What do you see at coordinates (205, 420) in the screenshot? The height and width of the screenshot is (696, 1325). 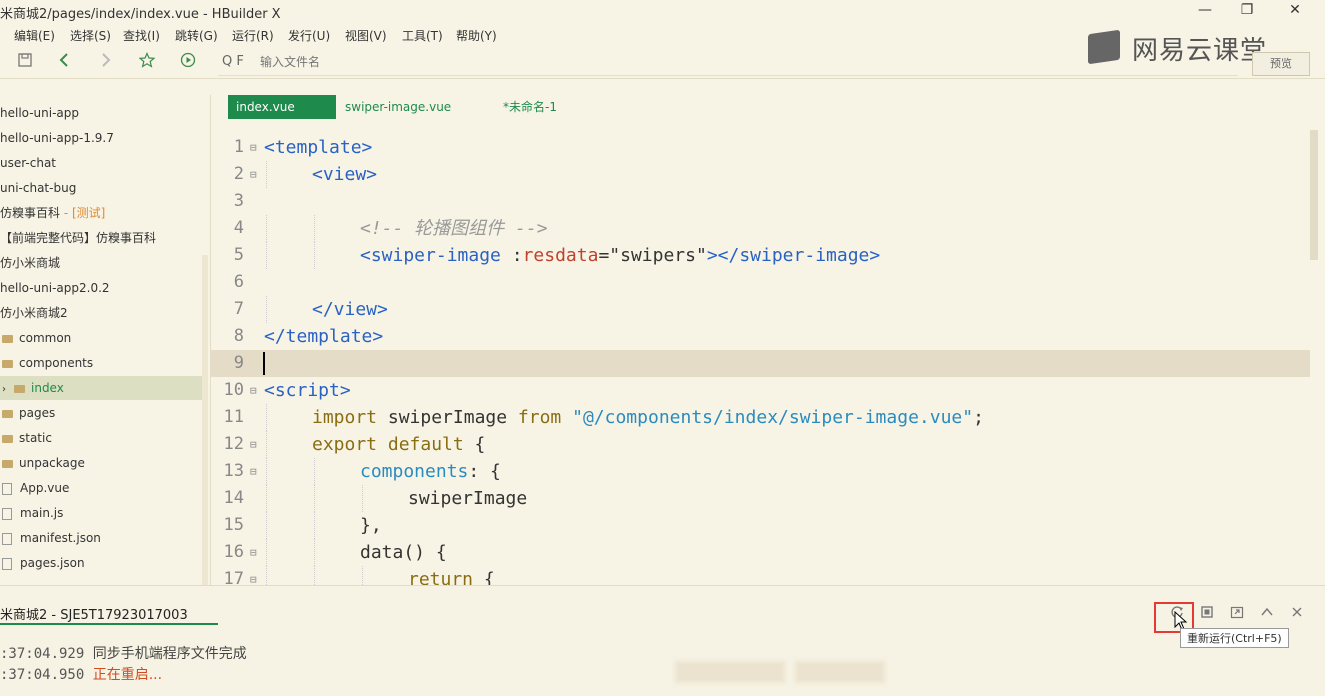 I see `sidebar-scrollbar` at bounding box center [205, 420].